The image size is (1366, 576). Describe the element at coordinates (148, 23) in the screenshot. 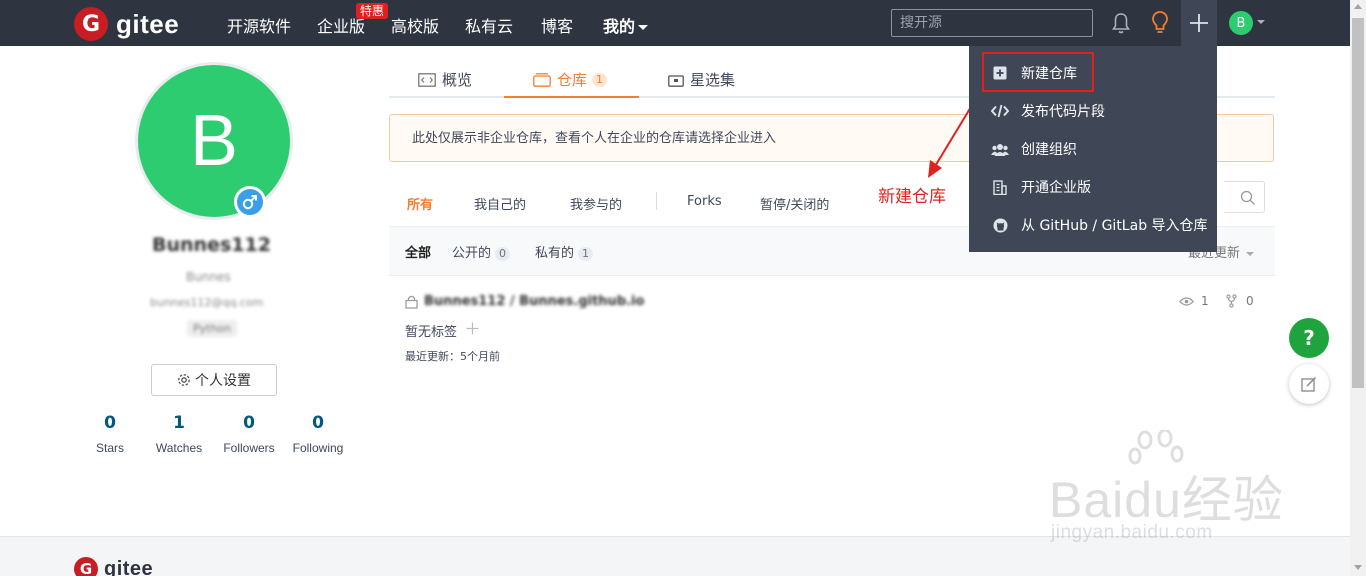

I see `logo-text: gitee` at that location.